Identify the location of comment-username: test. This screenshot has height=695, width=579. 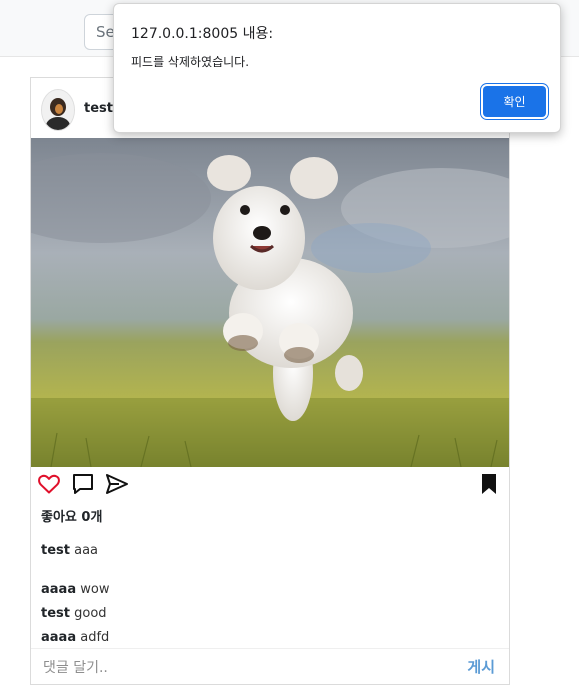
(55, 613).